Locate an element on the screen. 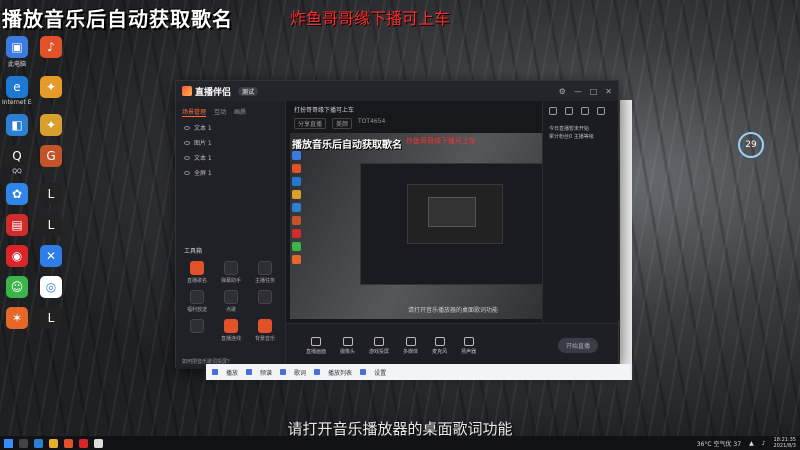 The image size is (800, 450). weather-widget: 29 is located at coordinates (751, 145).